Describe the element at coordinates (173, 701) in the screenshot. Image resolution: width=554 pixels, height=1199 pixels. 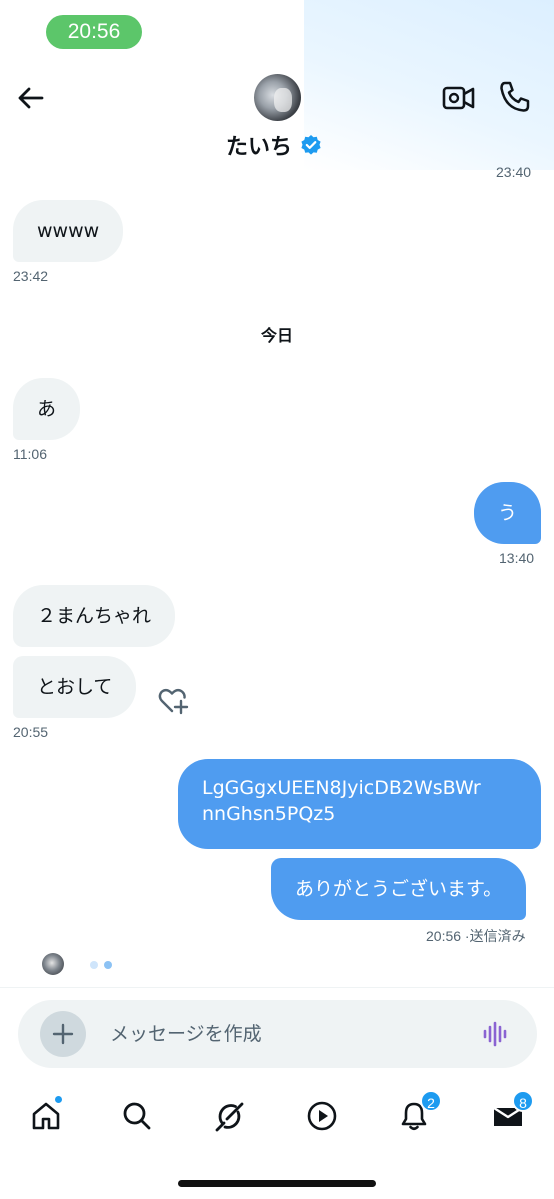
I see `add-reaction-heart-icon` at that location.